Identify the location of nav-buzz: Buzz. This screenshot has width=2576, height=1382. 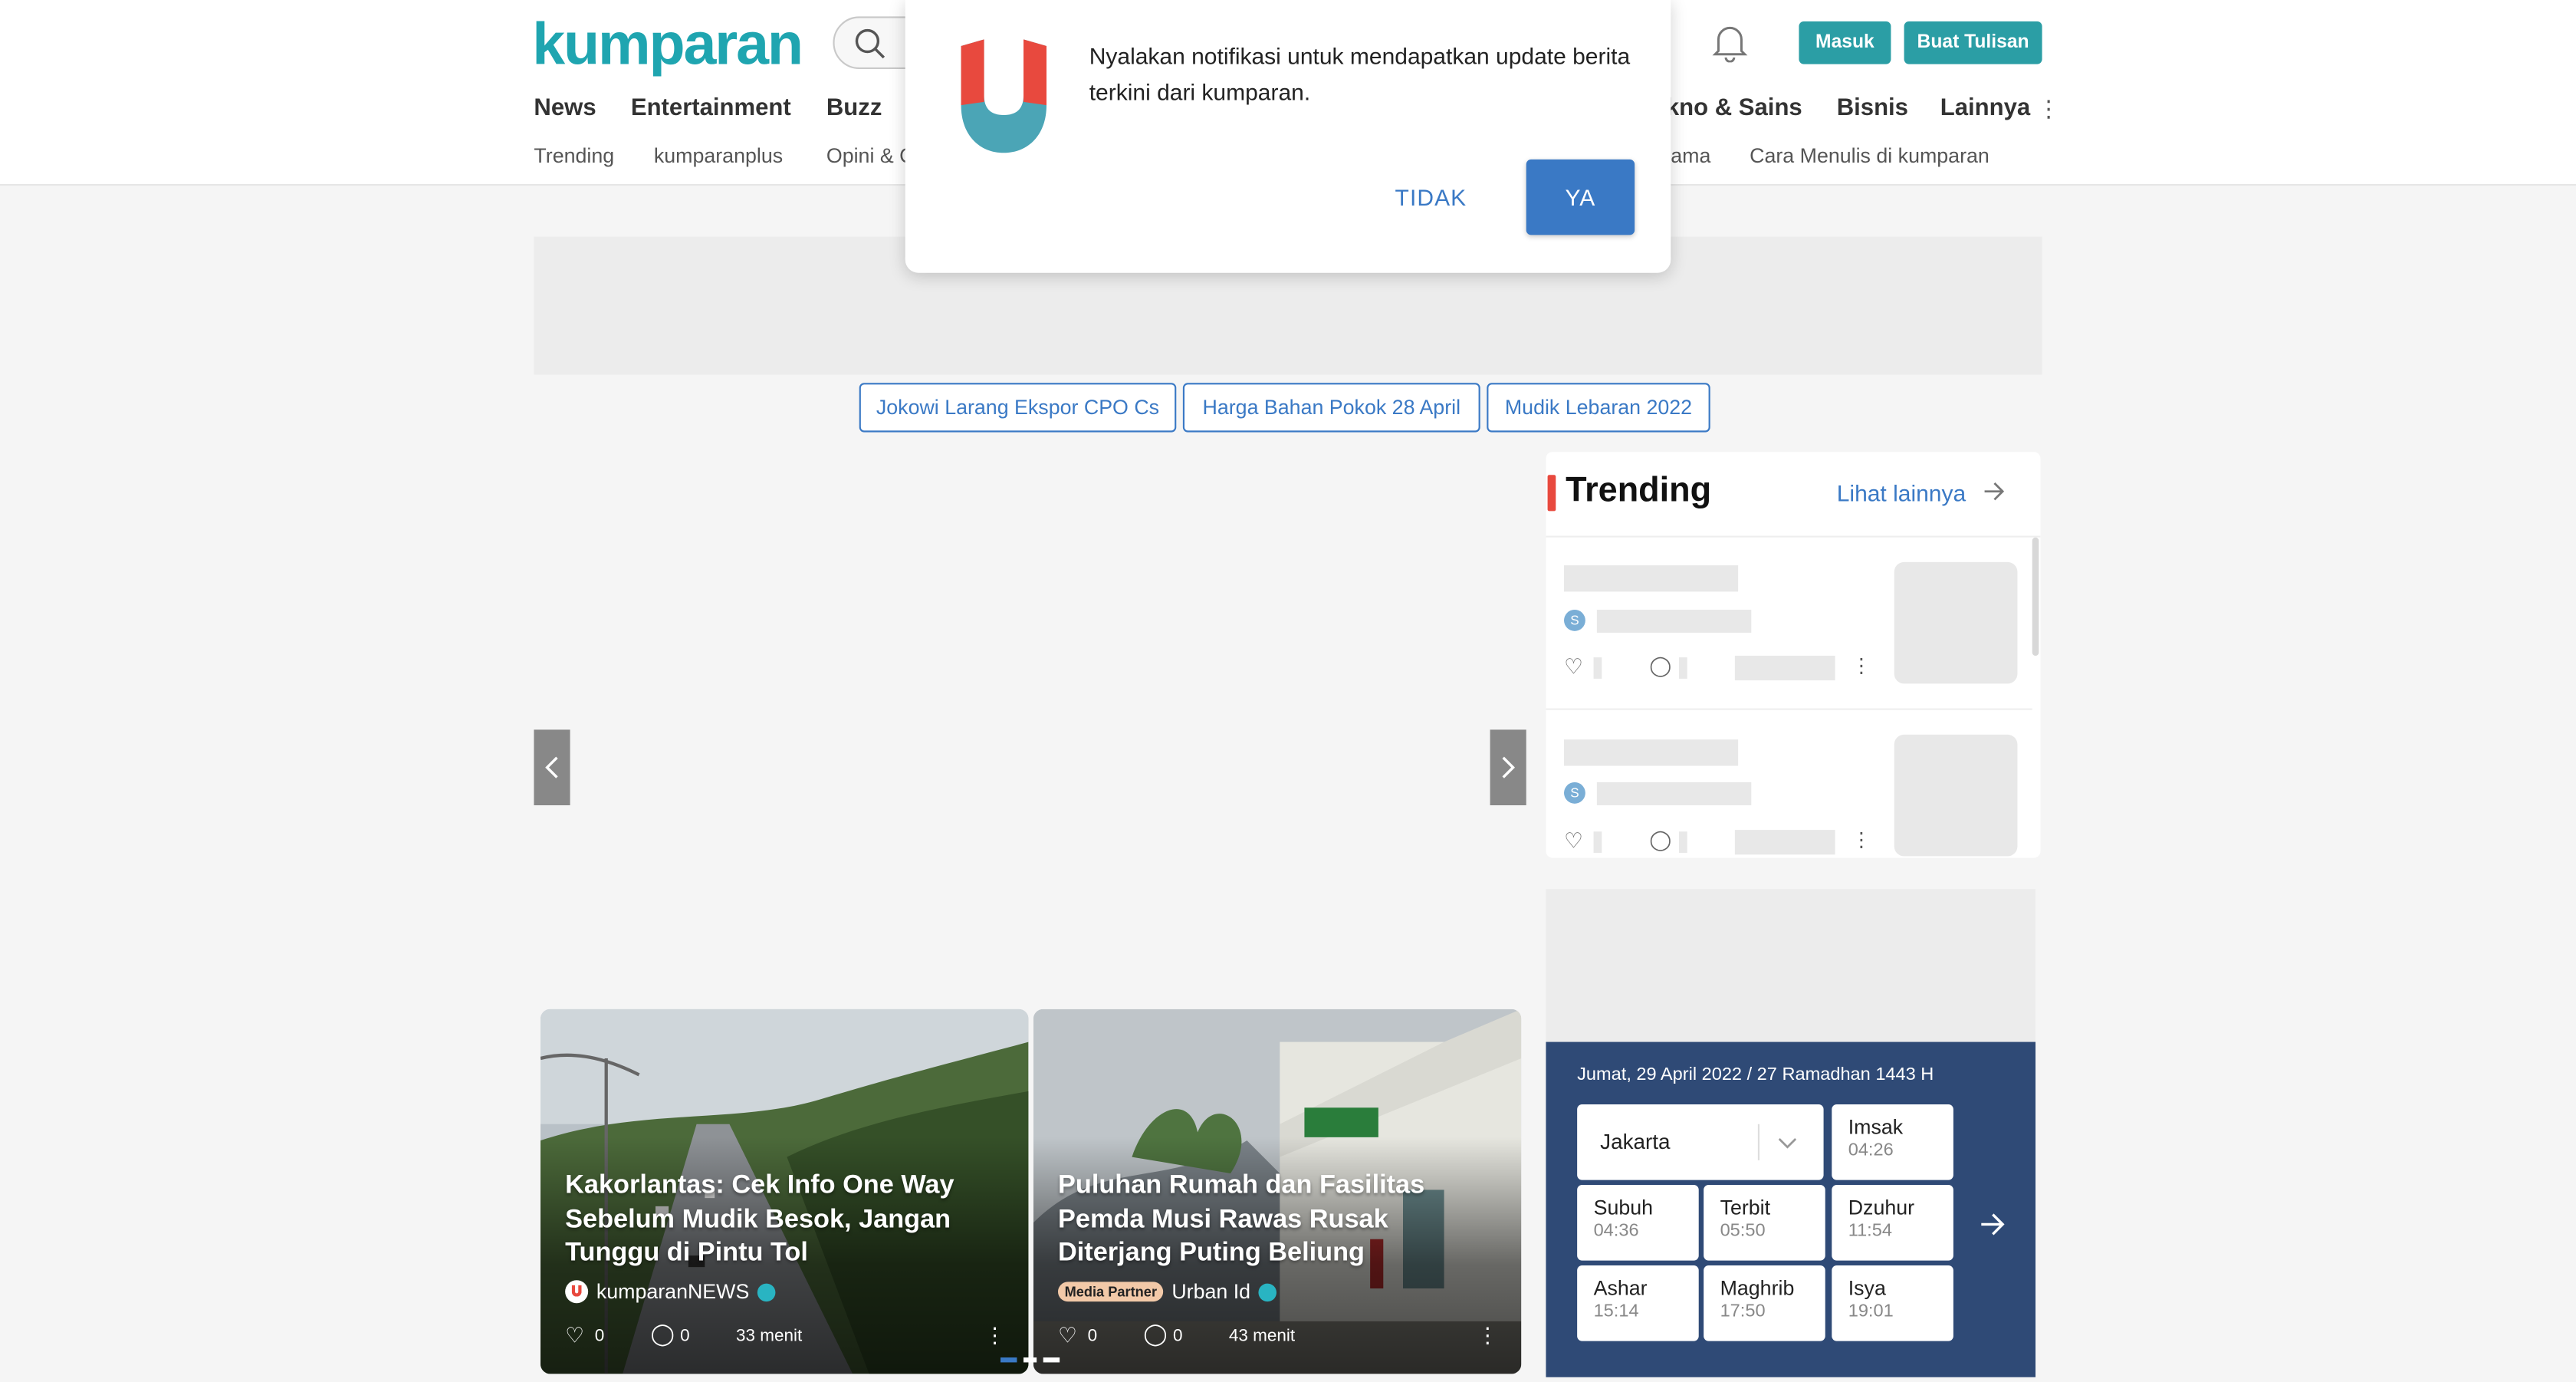
(854, 108).